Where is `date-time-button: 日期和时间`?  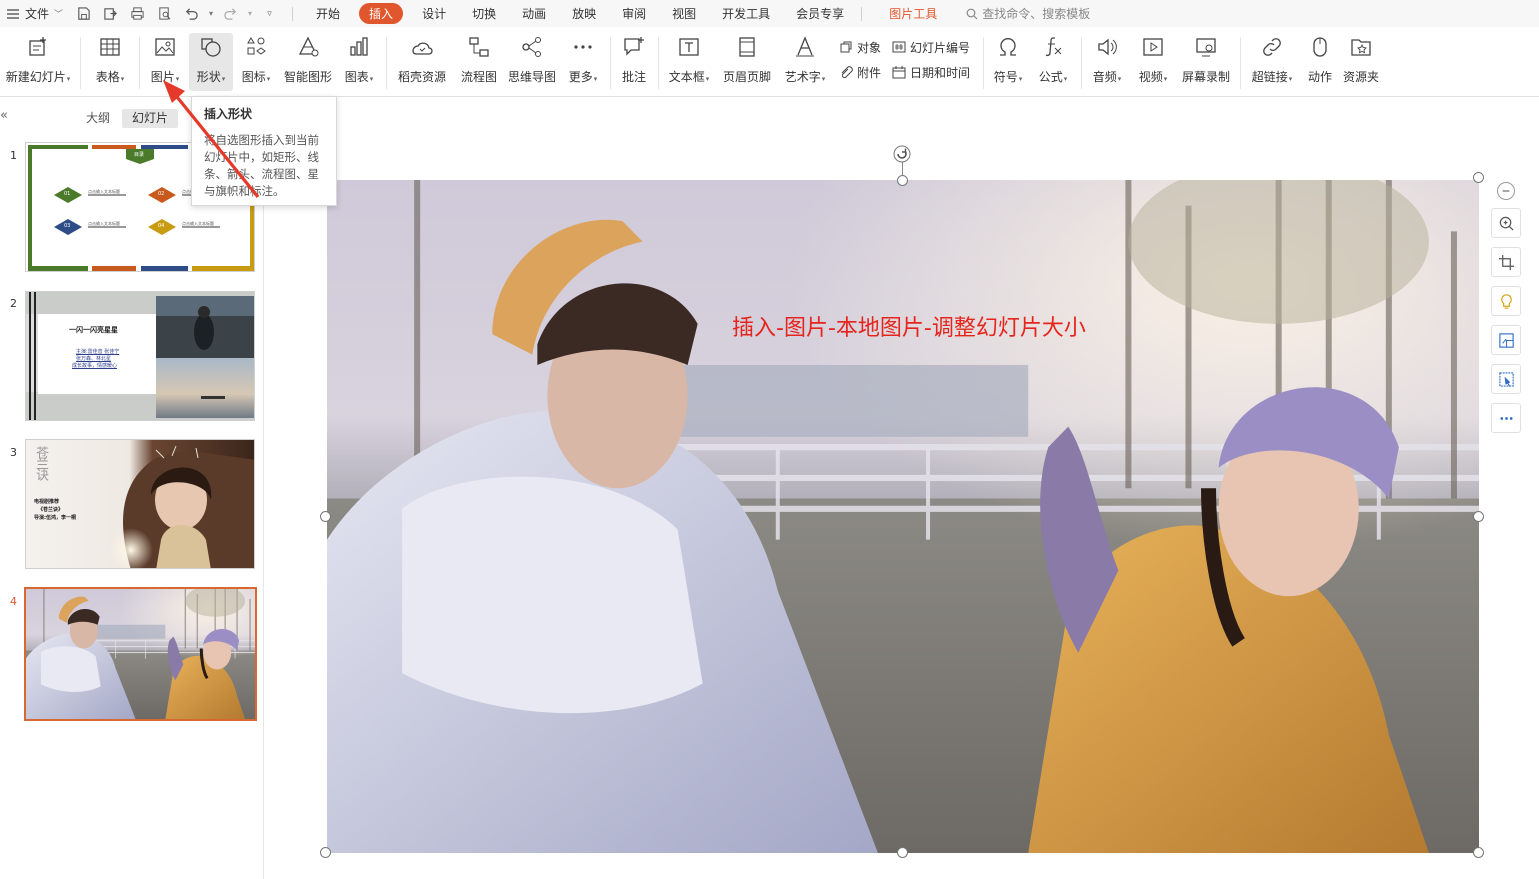 date-time-button: 日期和时间 is located at coordinates (931, 72).